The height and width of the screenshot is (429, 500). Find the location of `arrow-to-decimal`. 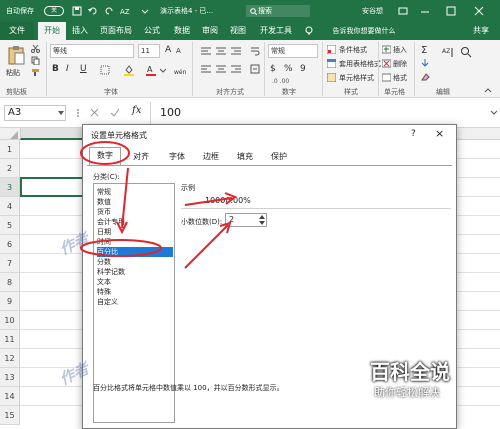

arrow-to-decimal is located at coordinates (206, 246).